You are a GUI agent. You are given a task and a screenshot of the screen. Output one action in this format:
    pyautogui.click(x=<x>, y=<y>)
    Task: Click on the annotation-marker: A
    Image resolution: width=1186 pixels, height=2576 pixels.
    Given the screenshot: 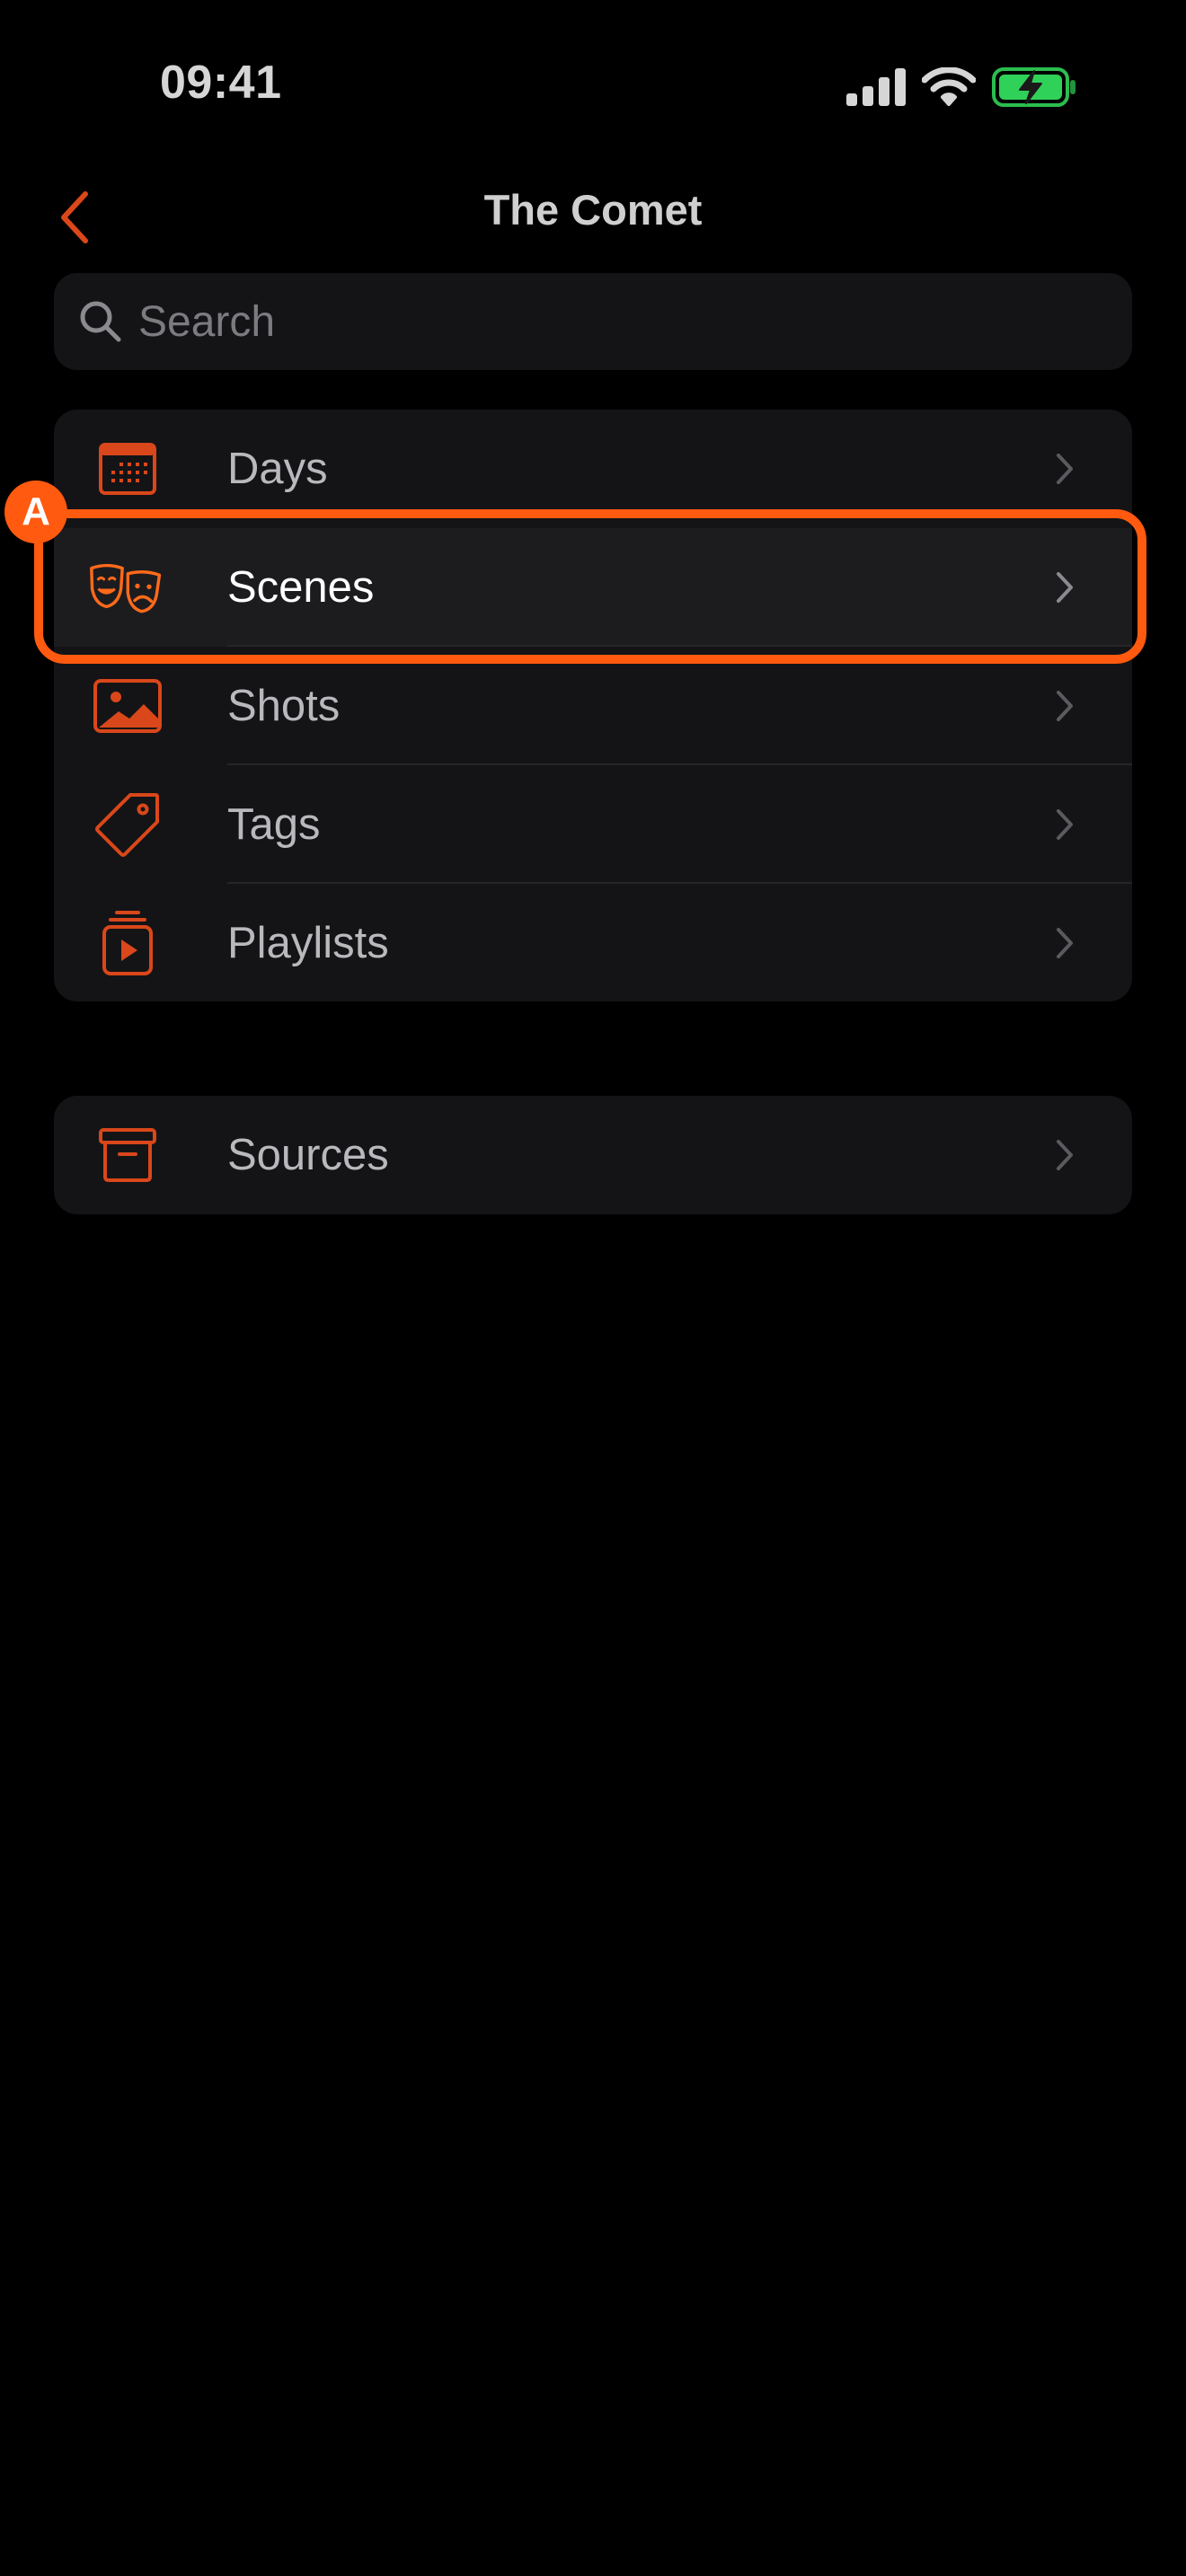 What is the action you would take?
    pyautogui.click(x=35, y=512)
    